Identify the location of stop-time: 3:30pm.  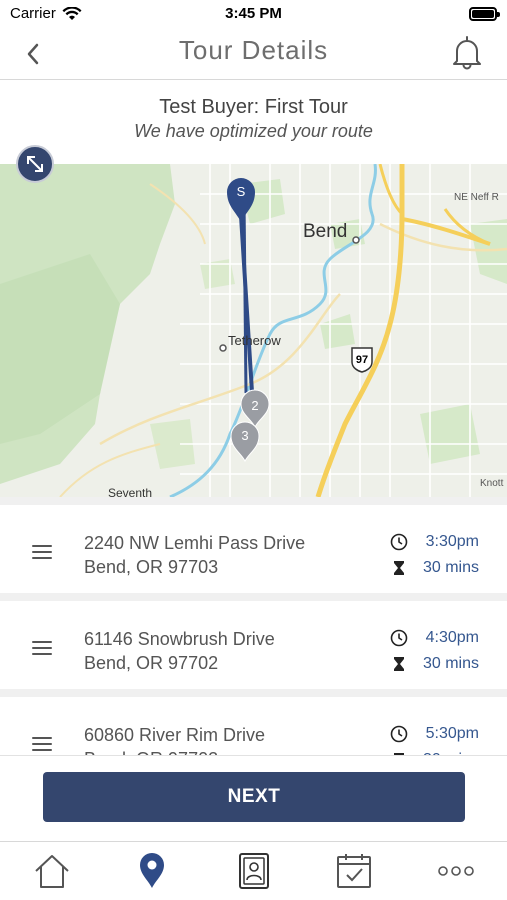
(452, 541).